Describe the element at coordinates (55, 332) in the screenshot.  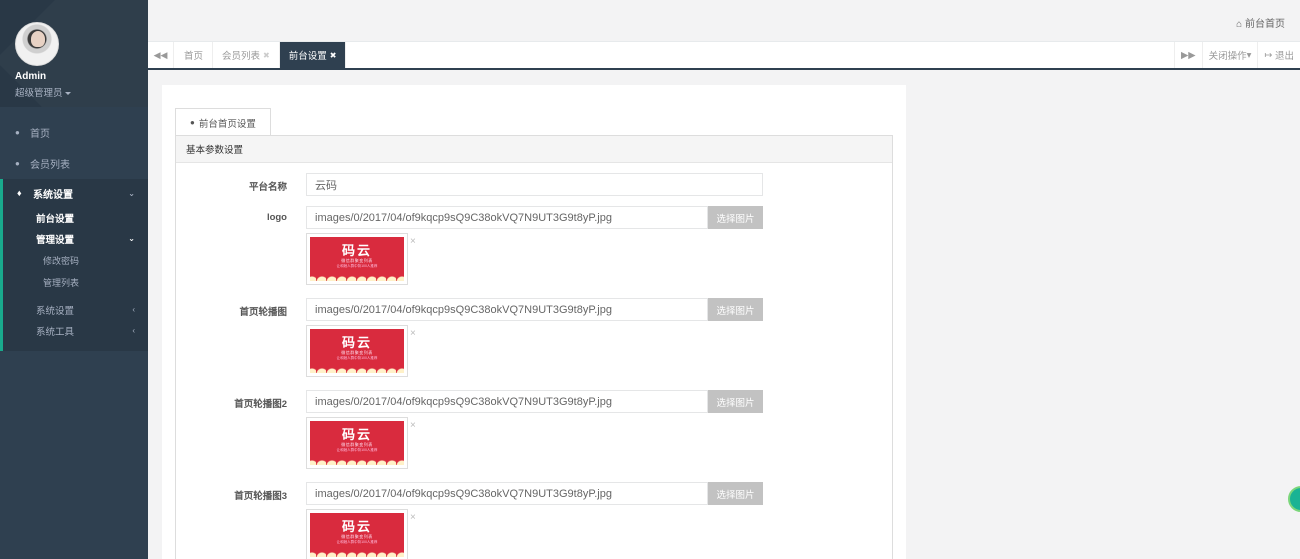
I see `sidebar-item-label: 系统工具` at that location.